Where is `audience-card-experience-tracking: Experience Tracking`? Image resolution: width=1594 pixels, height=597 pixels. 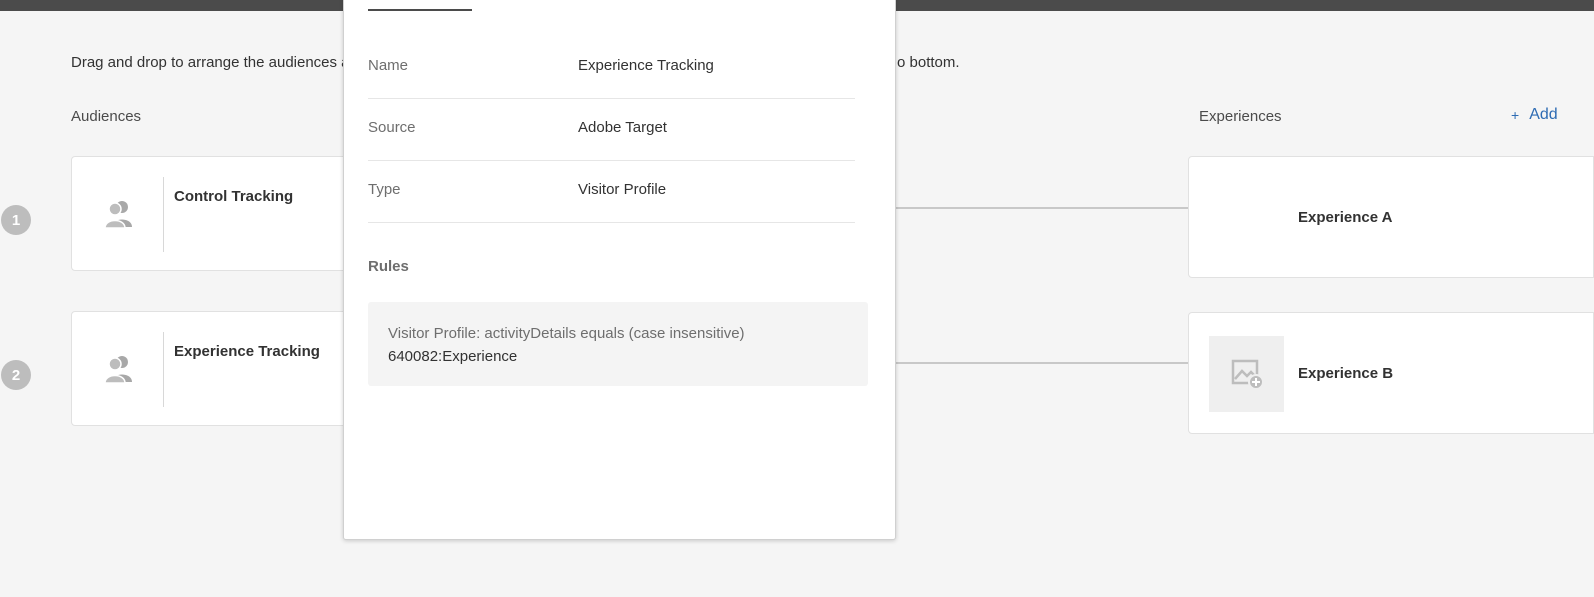
audience-card-experience-tracking: Experience Tracking is located at coordinates (216, 368).